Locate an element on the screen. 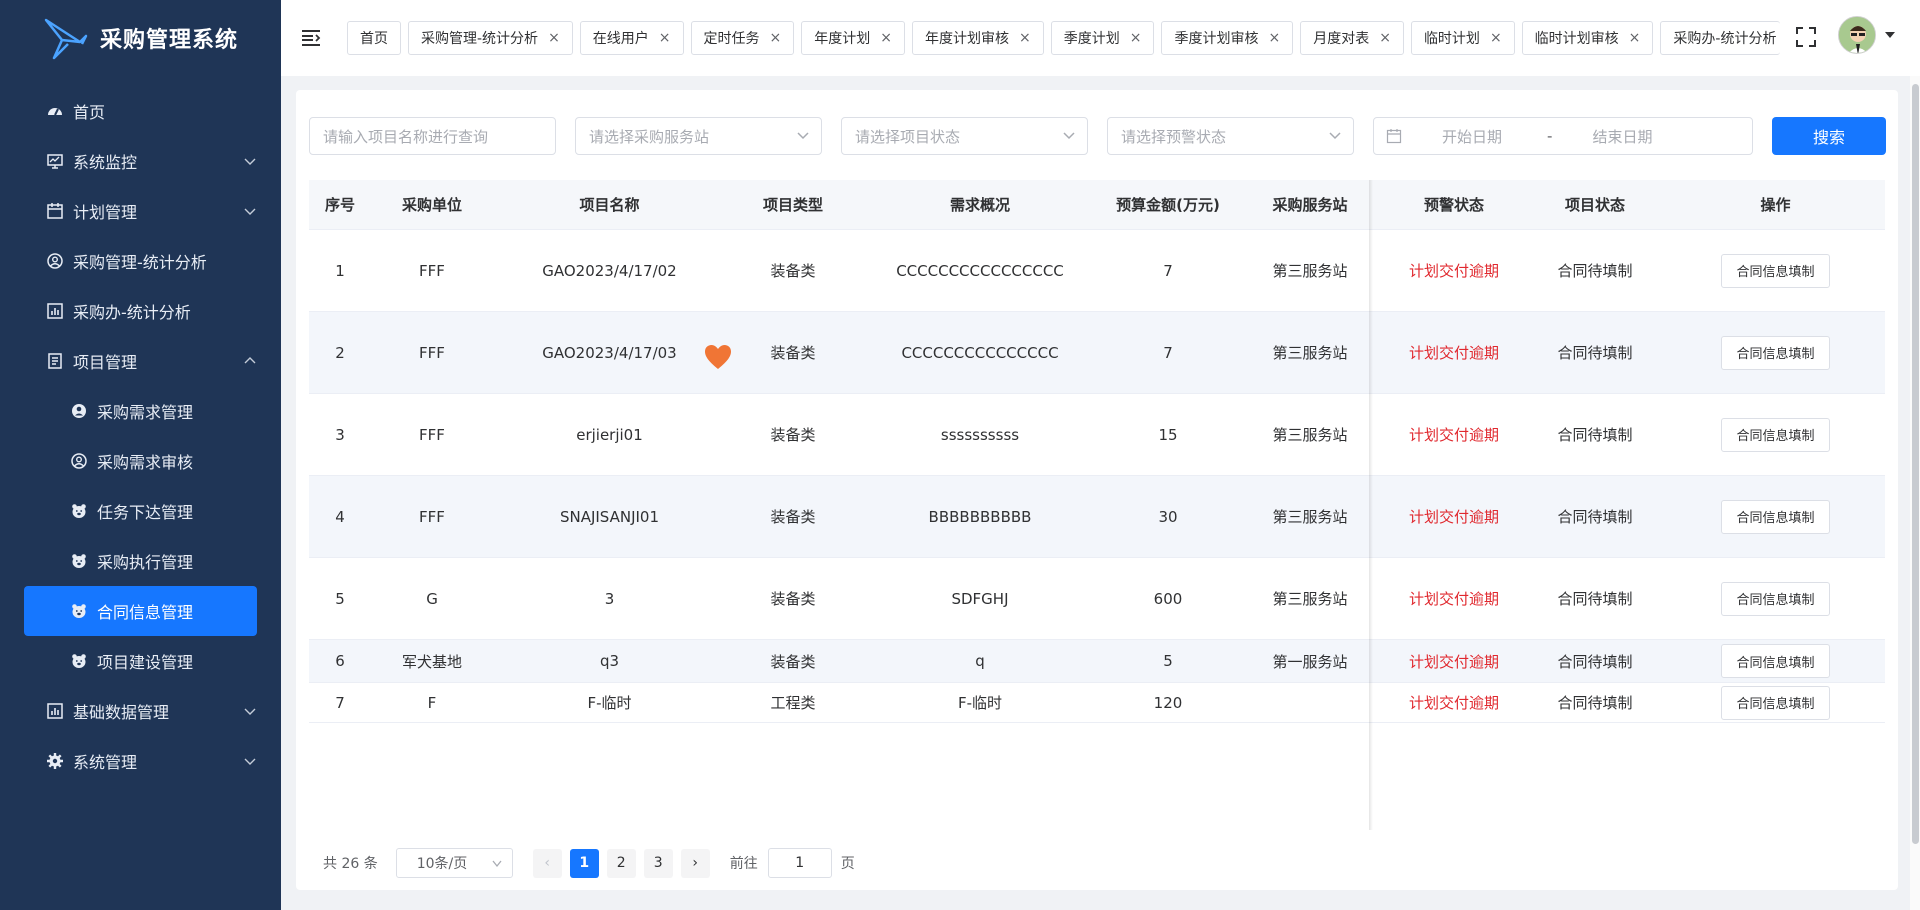  tab-3: 定时任务 × is located at coordinates (742, 38).